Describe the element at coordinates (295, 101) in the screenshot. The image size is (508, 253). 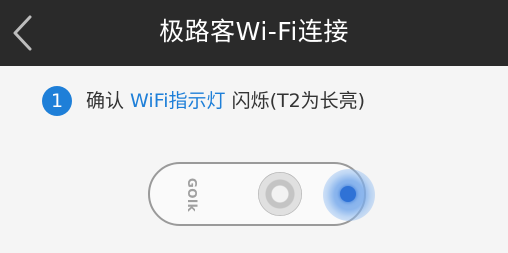
I see `step-text-suffix: 闪烁(T2为长亮)` at that location.